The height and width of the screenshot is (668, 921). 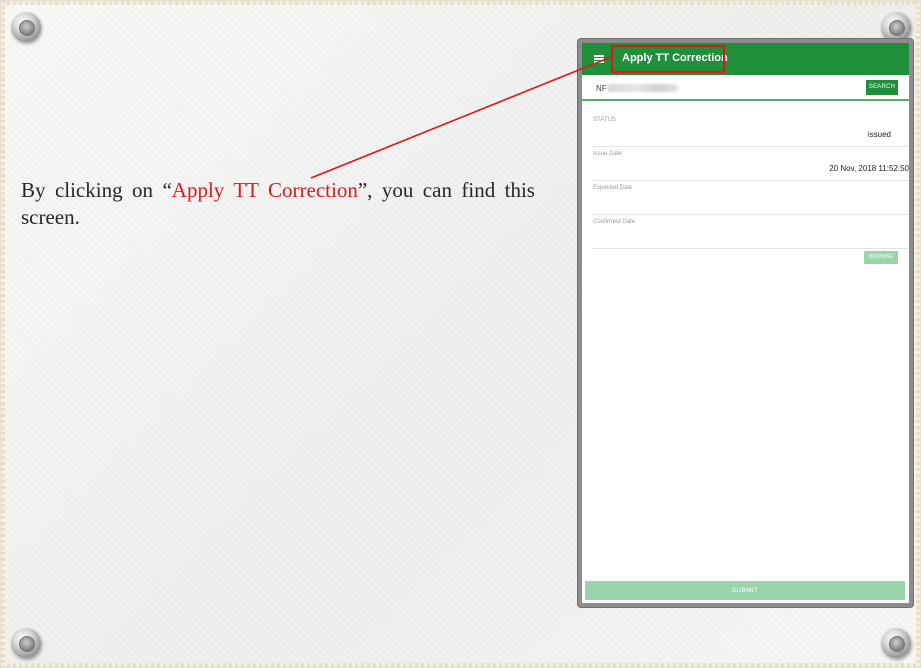 I want to click on issue-date-label: Issue Date, so click(x=607, y=154).